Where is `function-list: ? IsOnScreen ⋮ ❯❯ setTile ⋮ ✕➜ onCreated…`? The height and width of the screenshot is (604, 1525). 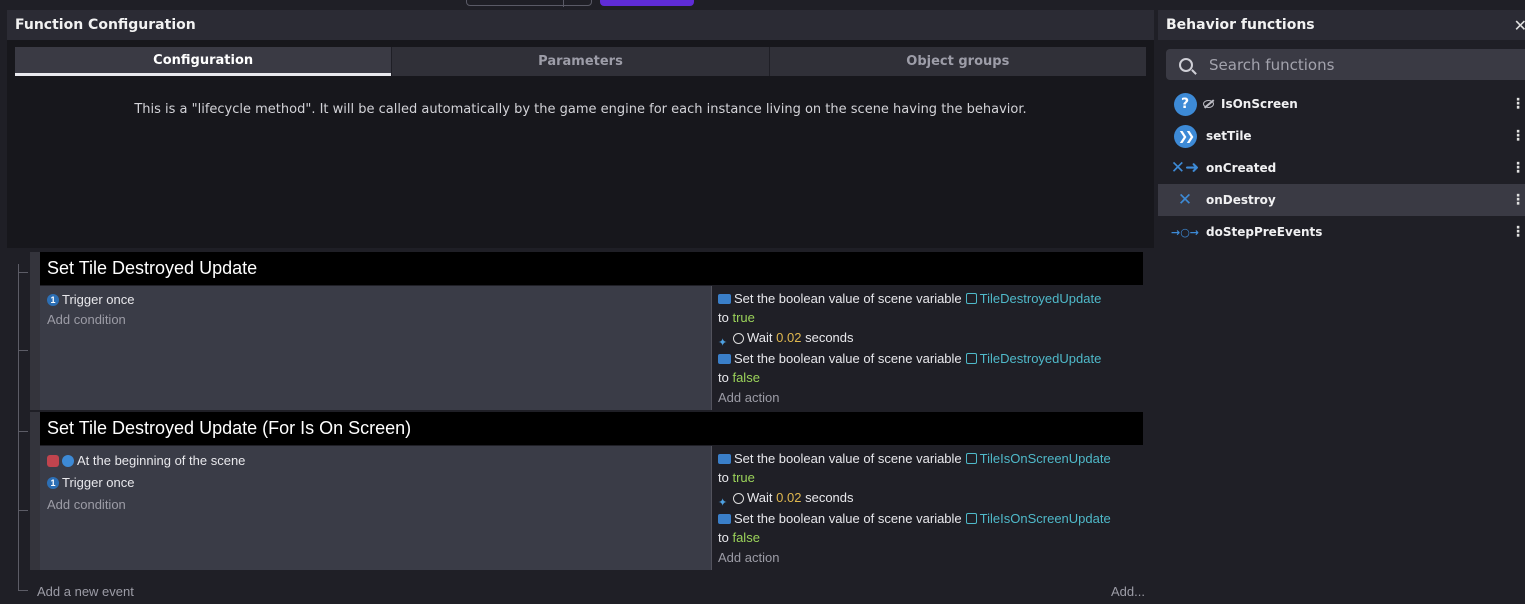 function-list: ? IsOnScreen ⋮ ❯❯ setTile ⋮ ✕➜ onCreated… is located at coordinates (1341, 168).